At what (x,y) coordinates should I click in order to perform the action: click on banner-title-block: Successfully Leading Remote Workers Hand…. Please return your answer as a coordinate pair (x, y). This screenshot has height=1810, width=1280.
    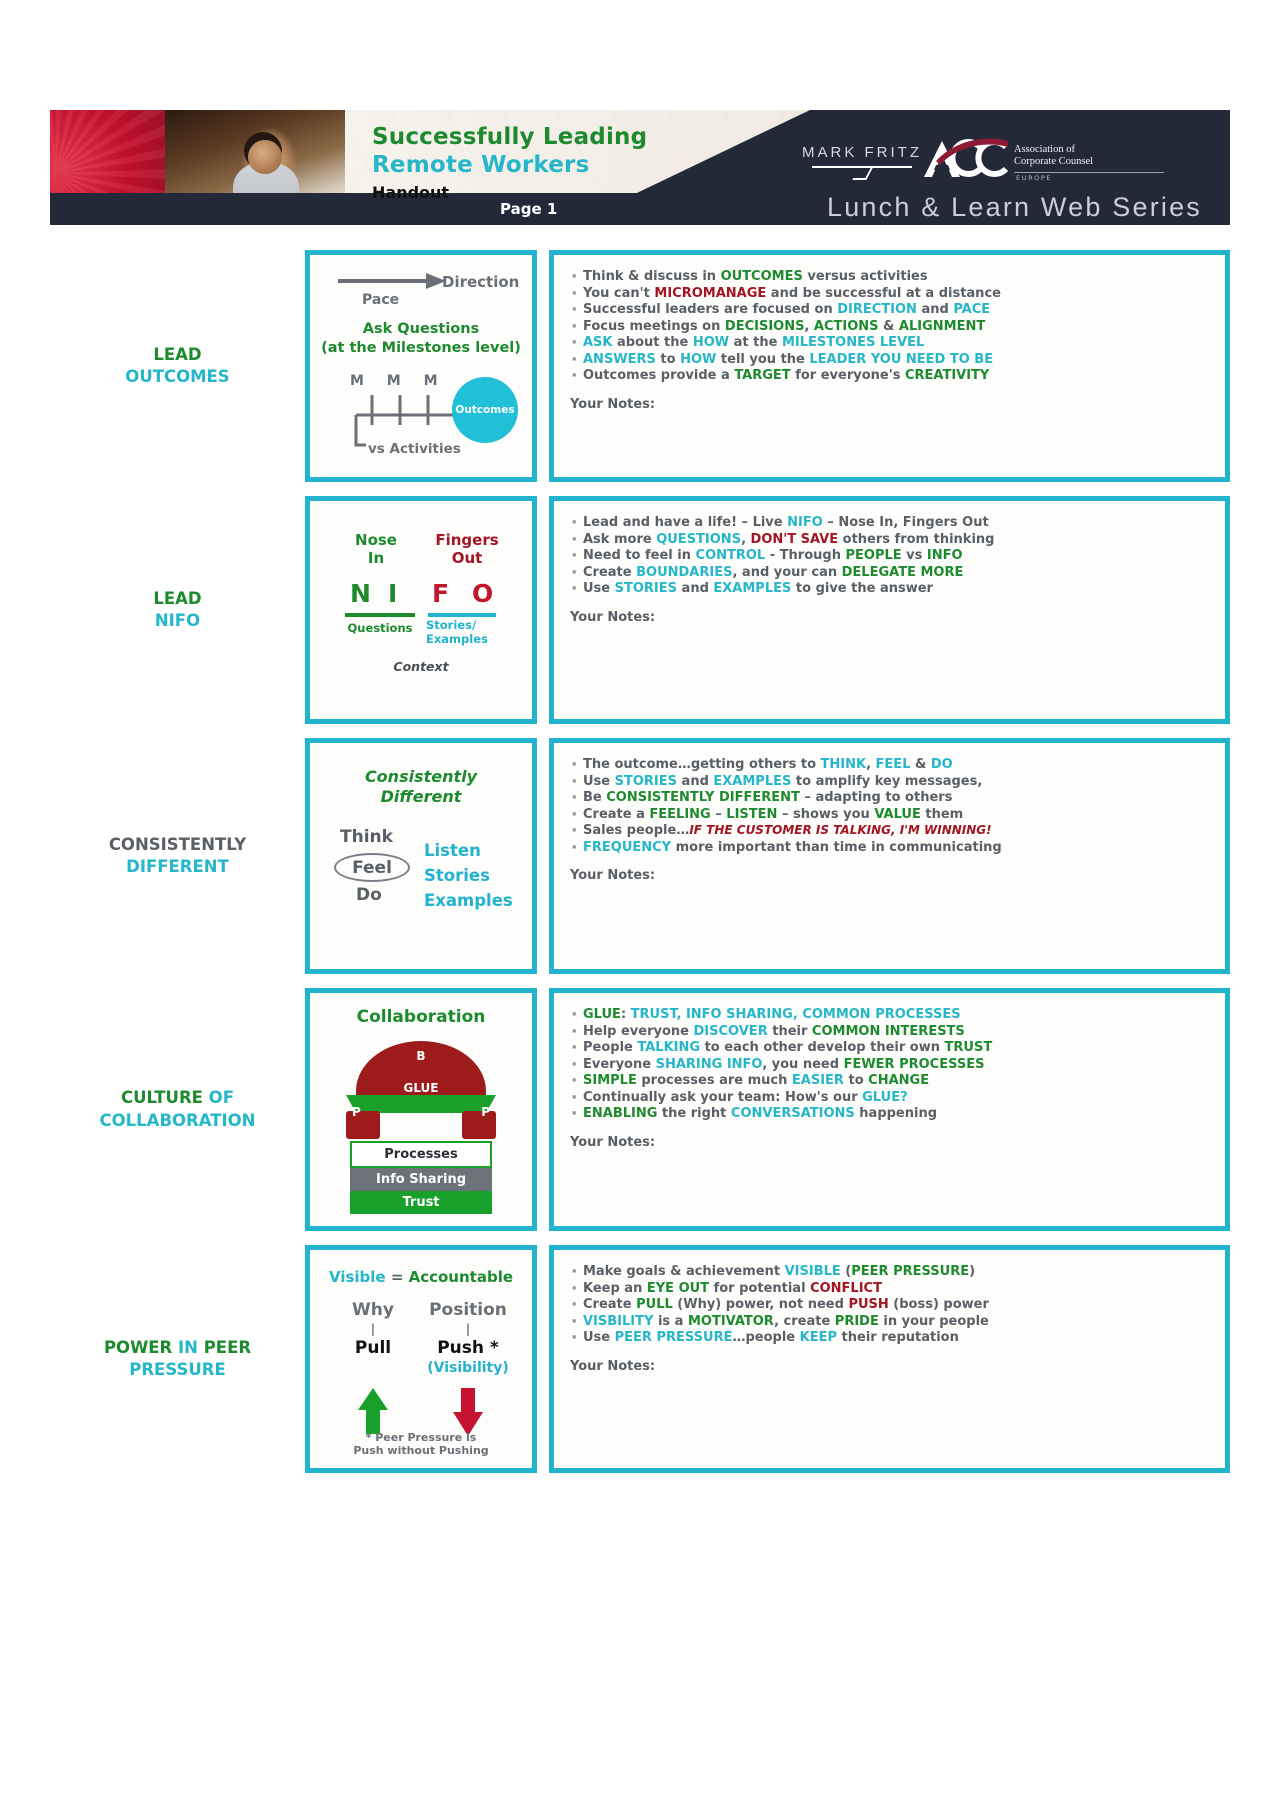
    Looking at the image, I should click on (509, 162).